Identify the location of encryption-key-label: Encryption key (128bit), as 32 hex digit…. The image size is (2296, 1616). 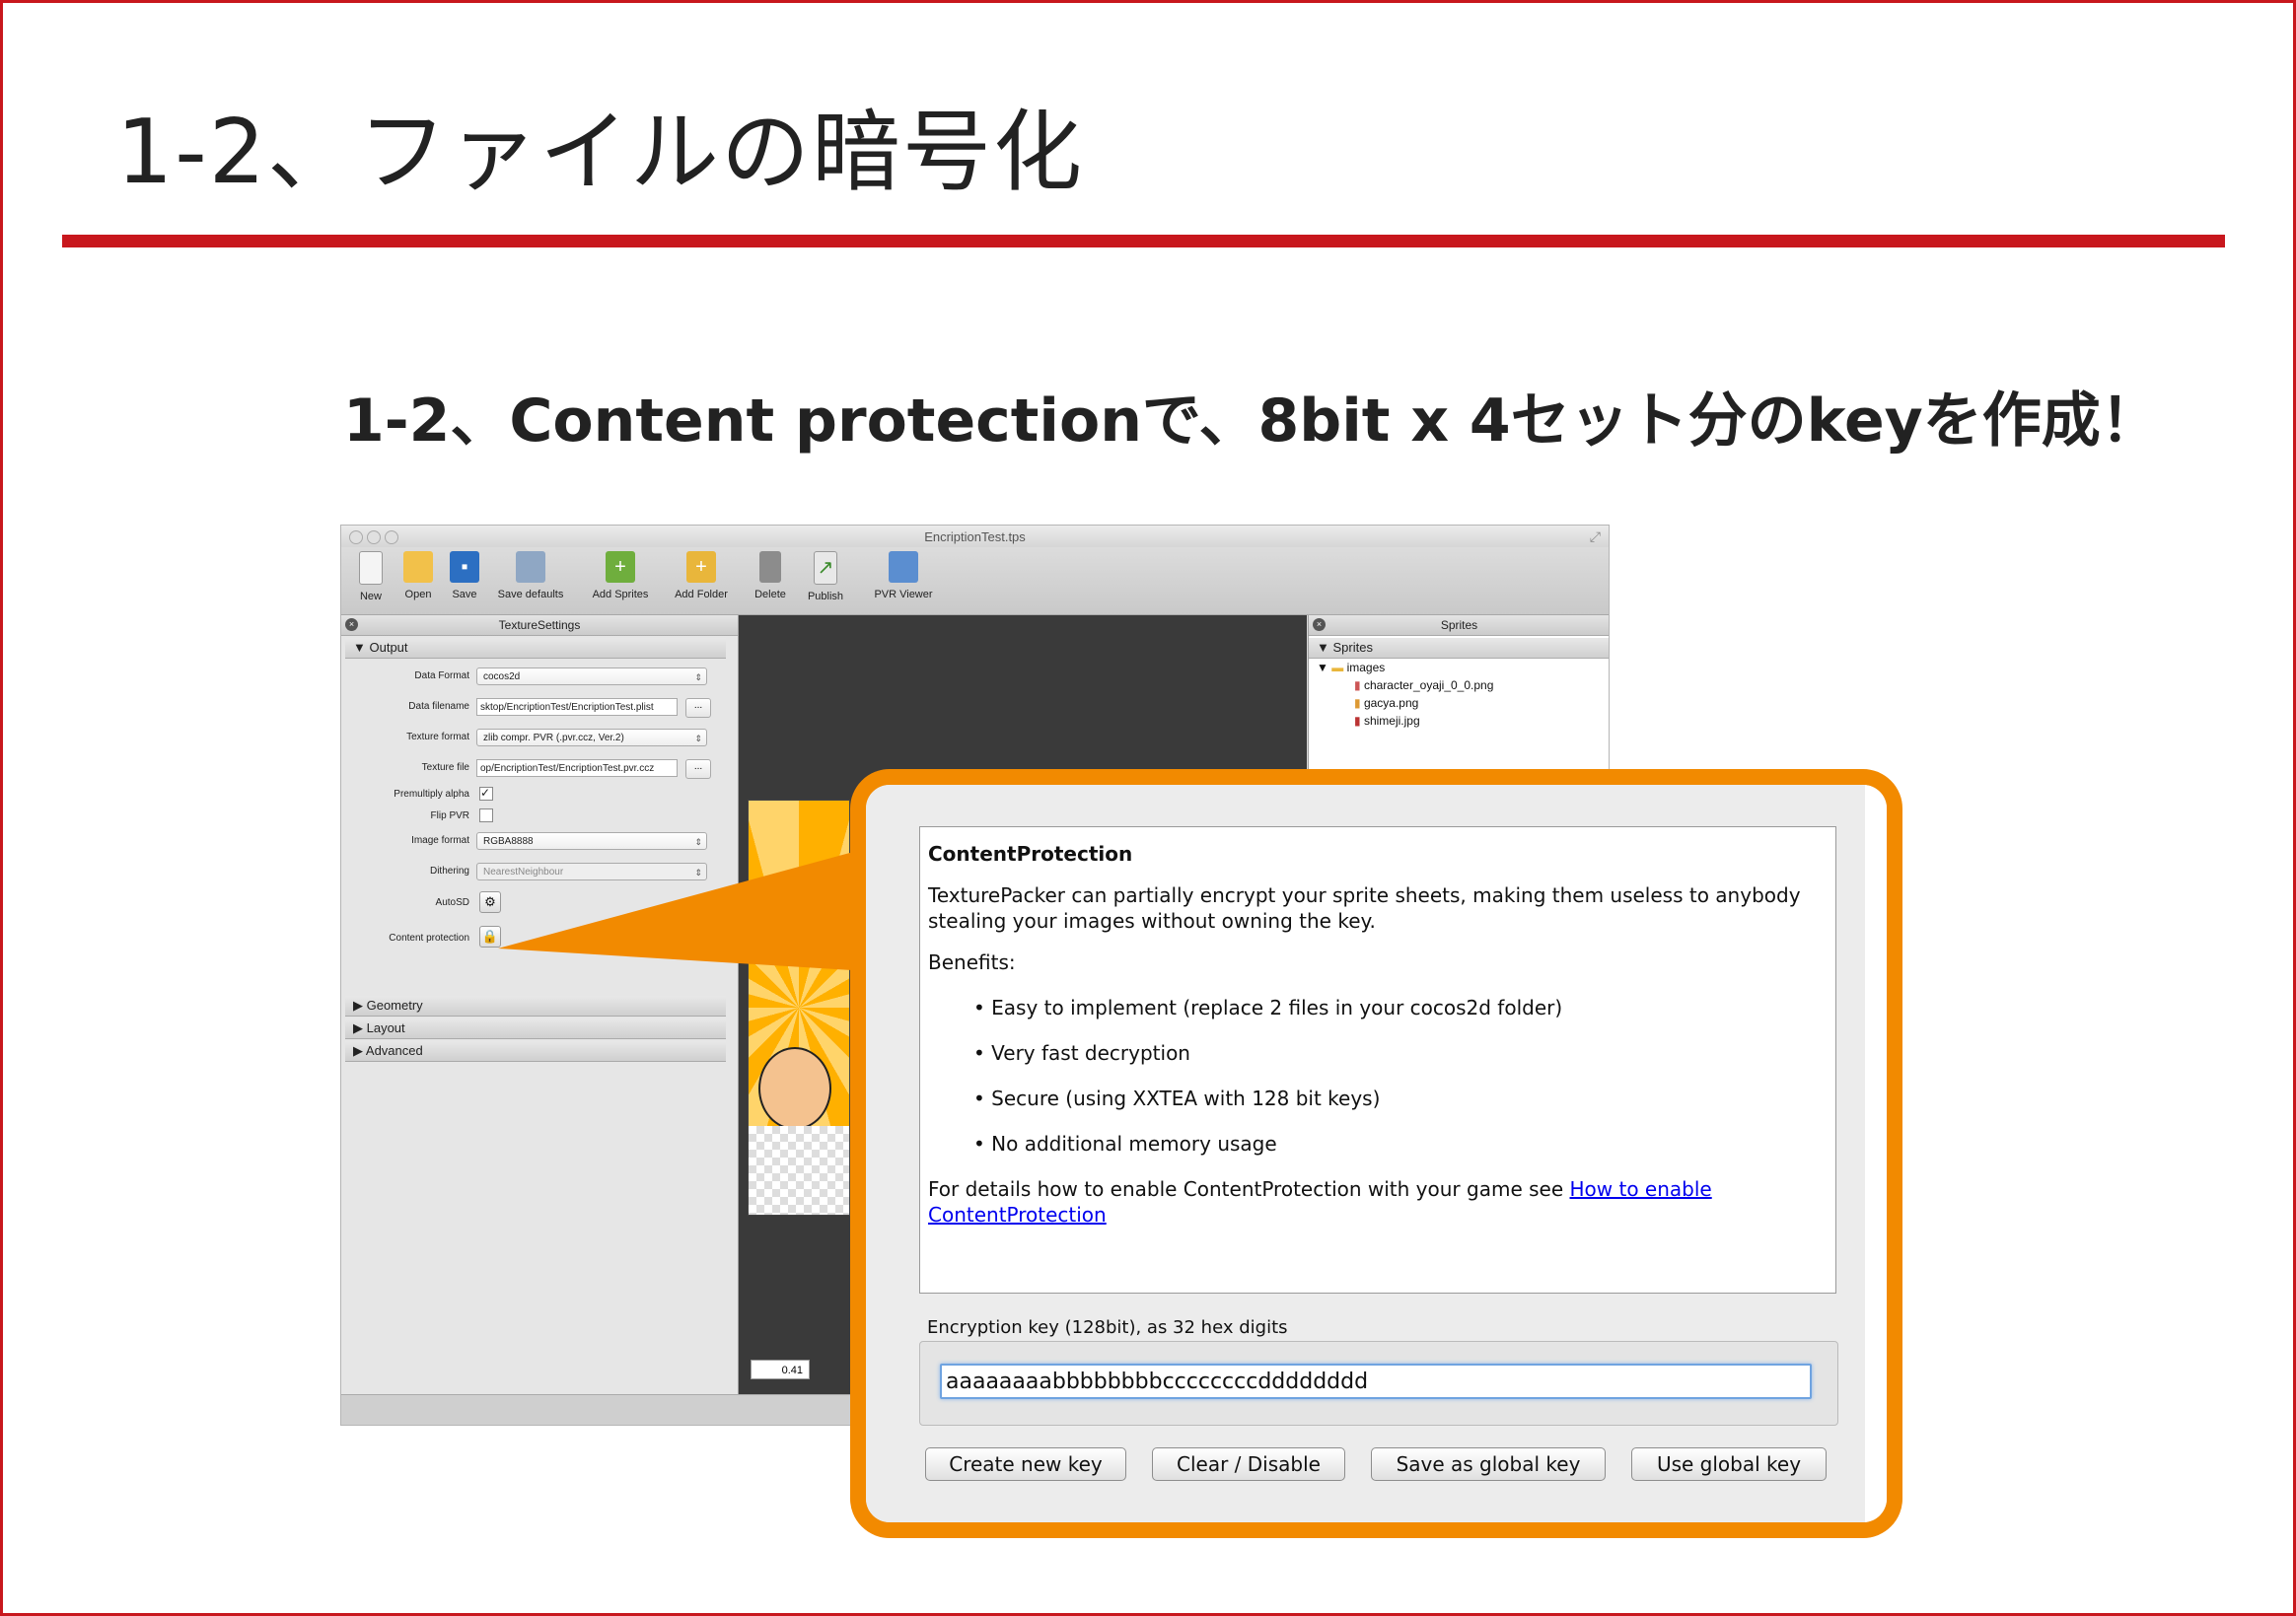
(1108, 1328).